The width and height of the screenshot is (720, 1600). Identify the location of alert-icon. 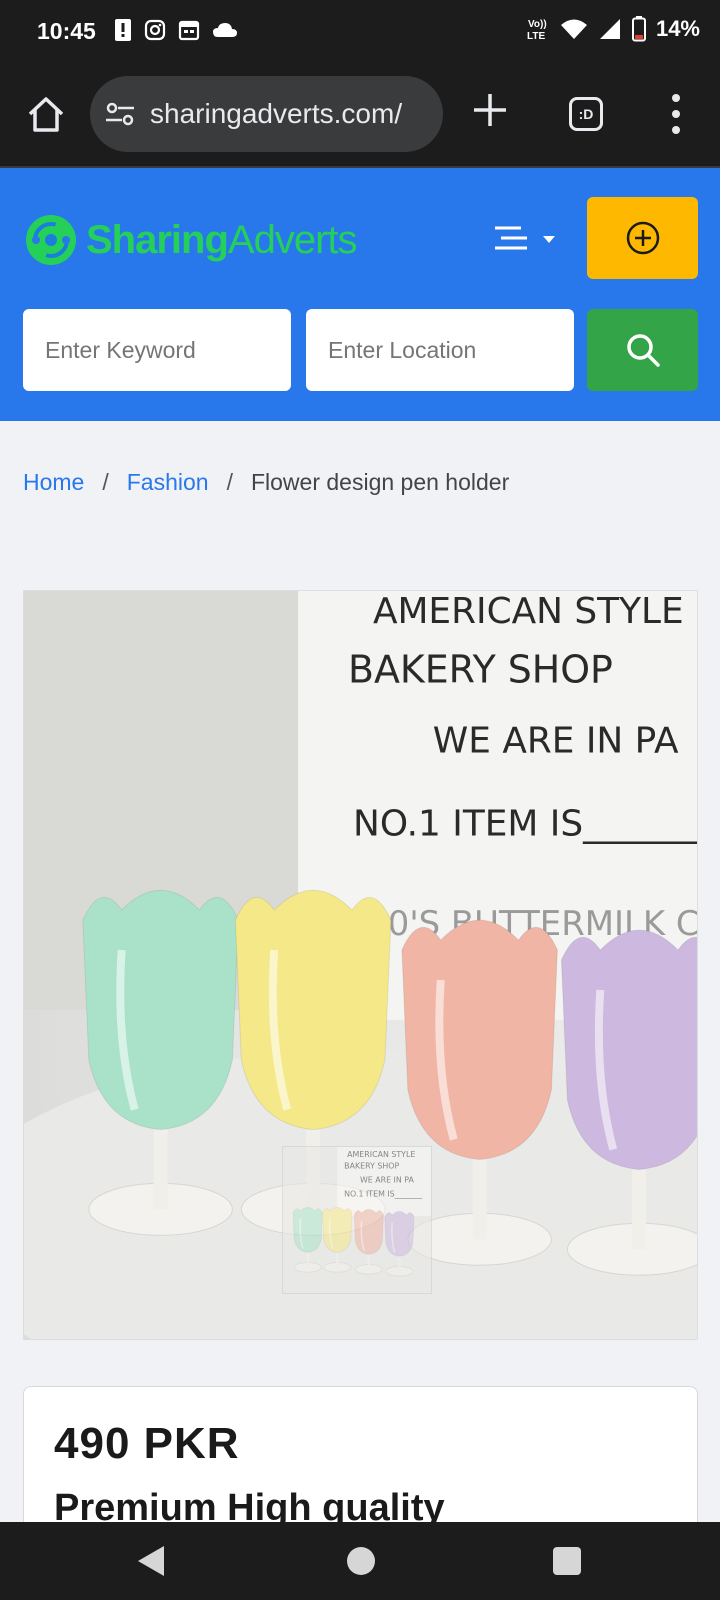
(123, 30).